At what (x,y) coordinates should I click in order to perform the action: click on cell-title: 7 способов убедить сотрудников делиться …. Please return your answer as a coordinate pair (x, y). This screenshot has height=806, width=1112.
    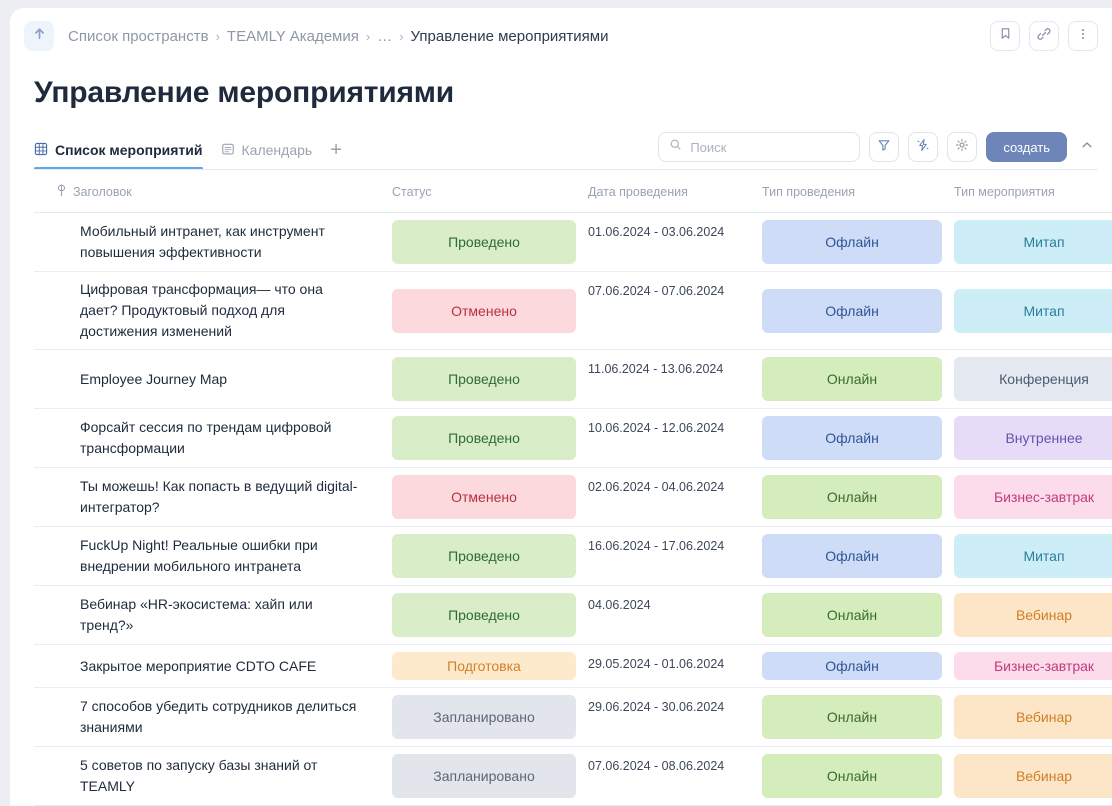
    Looking at the image, I should click on (213, 717).